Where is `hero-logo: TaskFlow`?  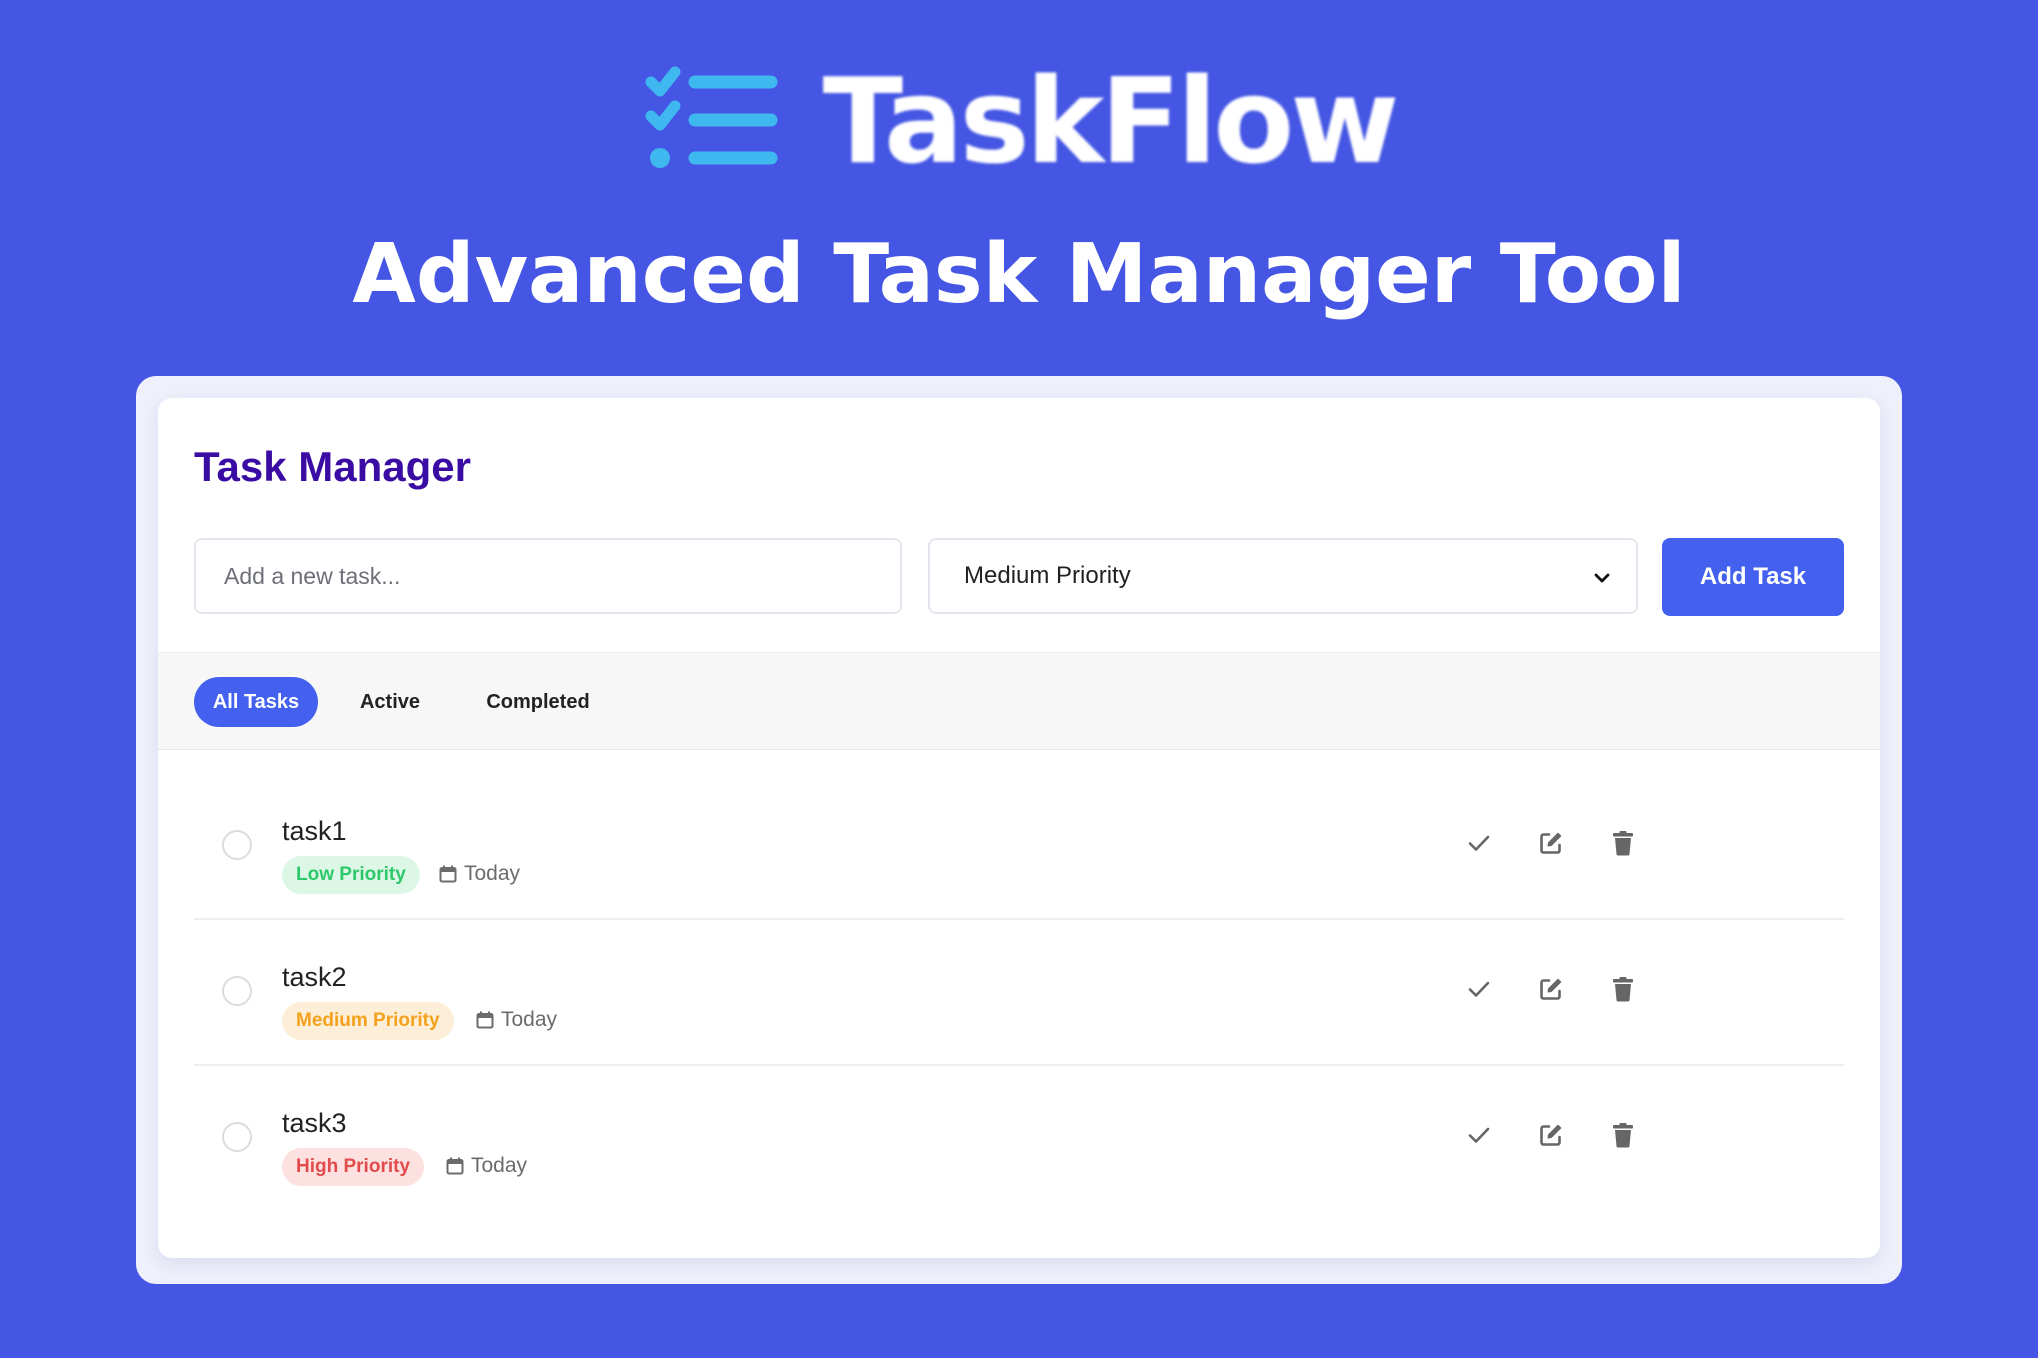
hero-logo: TaskFlow is located at coordinates (1019, 121).